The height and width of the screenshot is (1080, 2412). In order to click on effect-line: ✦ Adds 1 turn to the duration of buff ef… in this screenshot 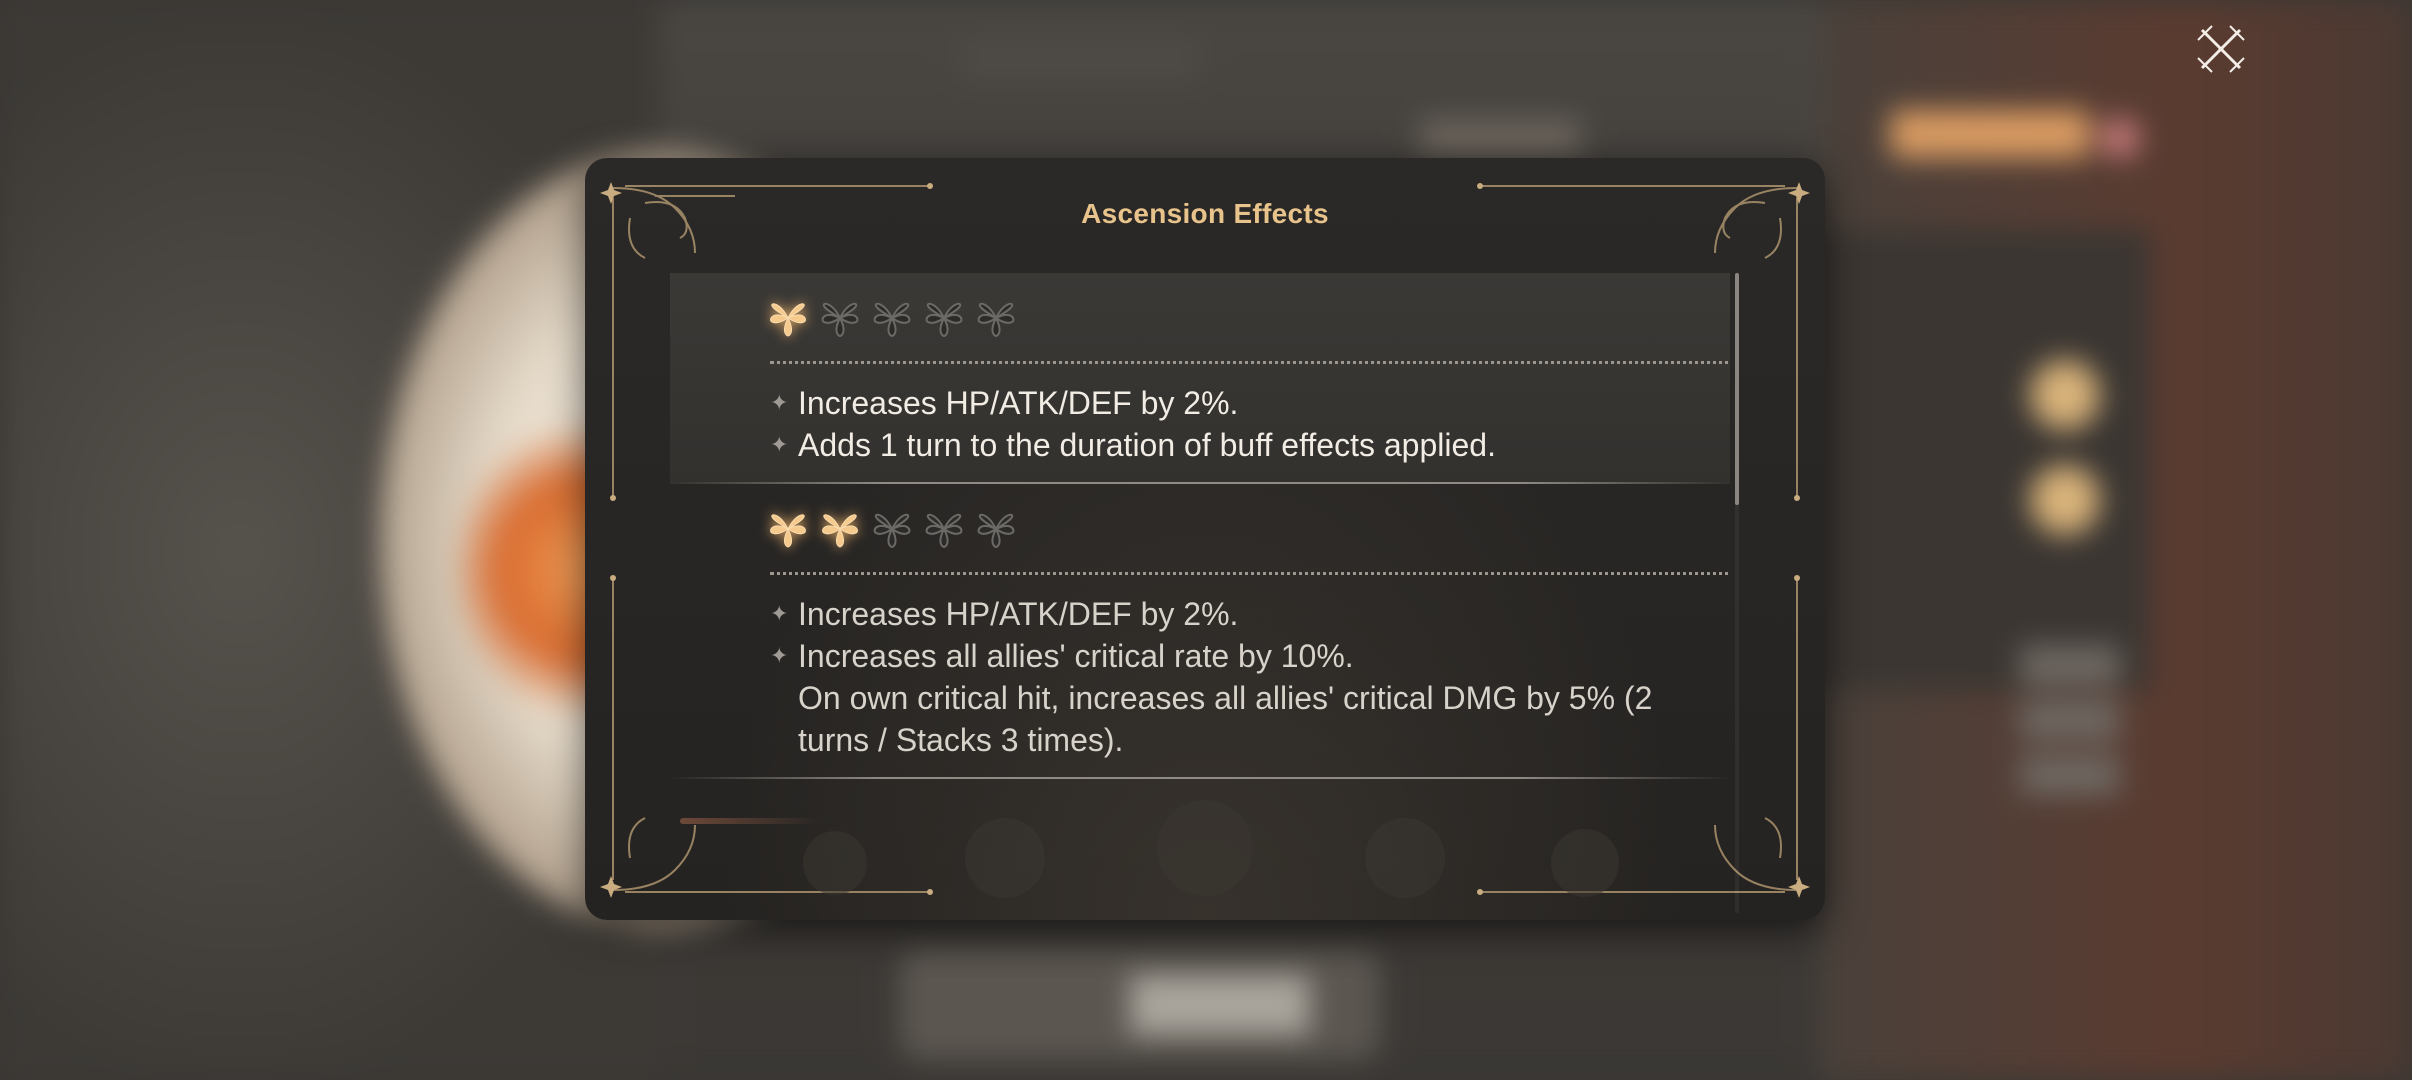, I will do `click(1250, 445)`.